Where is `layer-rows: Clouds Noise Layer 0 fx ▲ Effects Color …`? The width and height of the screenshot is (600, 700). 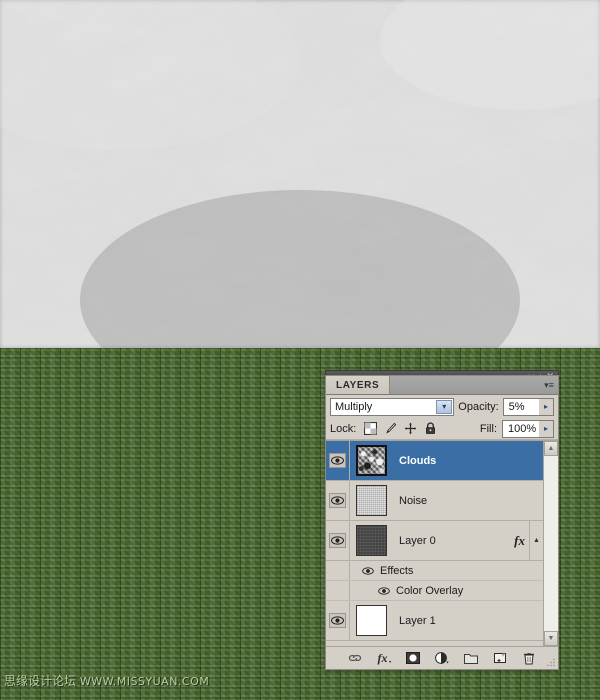 layer-rows: Clouds Noise Layer 0 fx ▲ Effects Color … is located at coordinates (434, 543).